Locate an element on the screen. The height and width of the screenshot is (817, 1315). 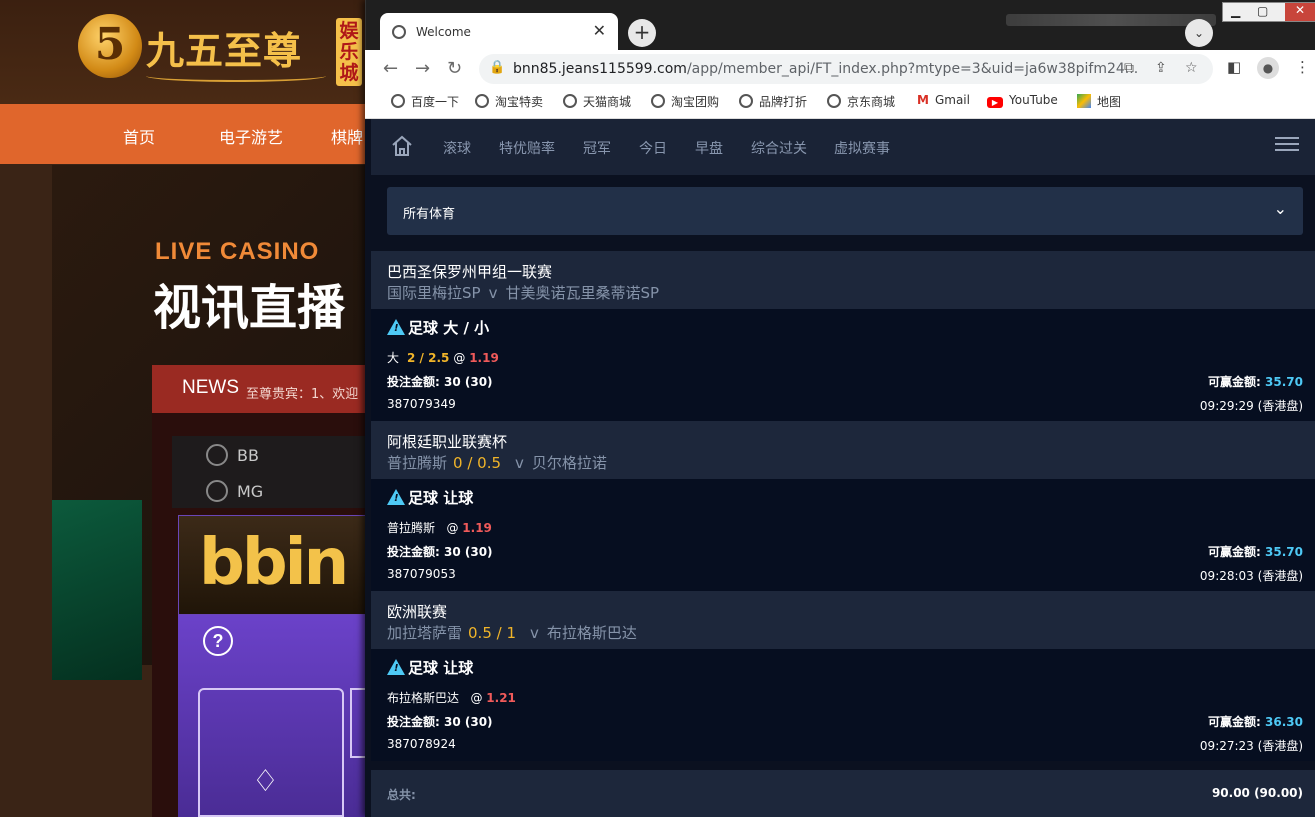
tab-search-chevron-icon: ⌄ is located at coordinates (1199, 33).